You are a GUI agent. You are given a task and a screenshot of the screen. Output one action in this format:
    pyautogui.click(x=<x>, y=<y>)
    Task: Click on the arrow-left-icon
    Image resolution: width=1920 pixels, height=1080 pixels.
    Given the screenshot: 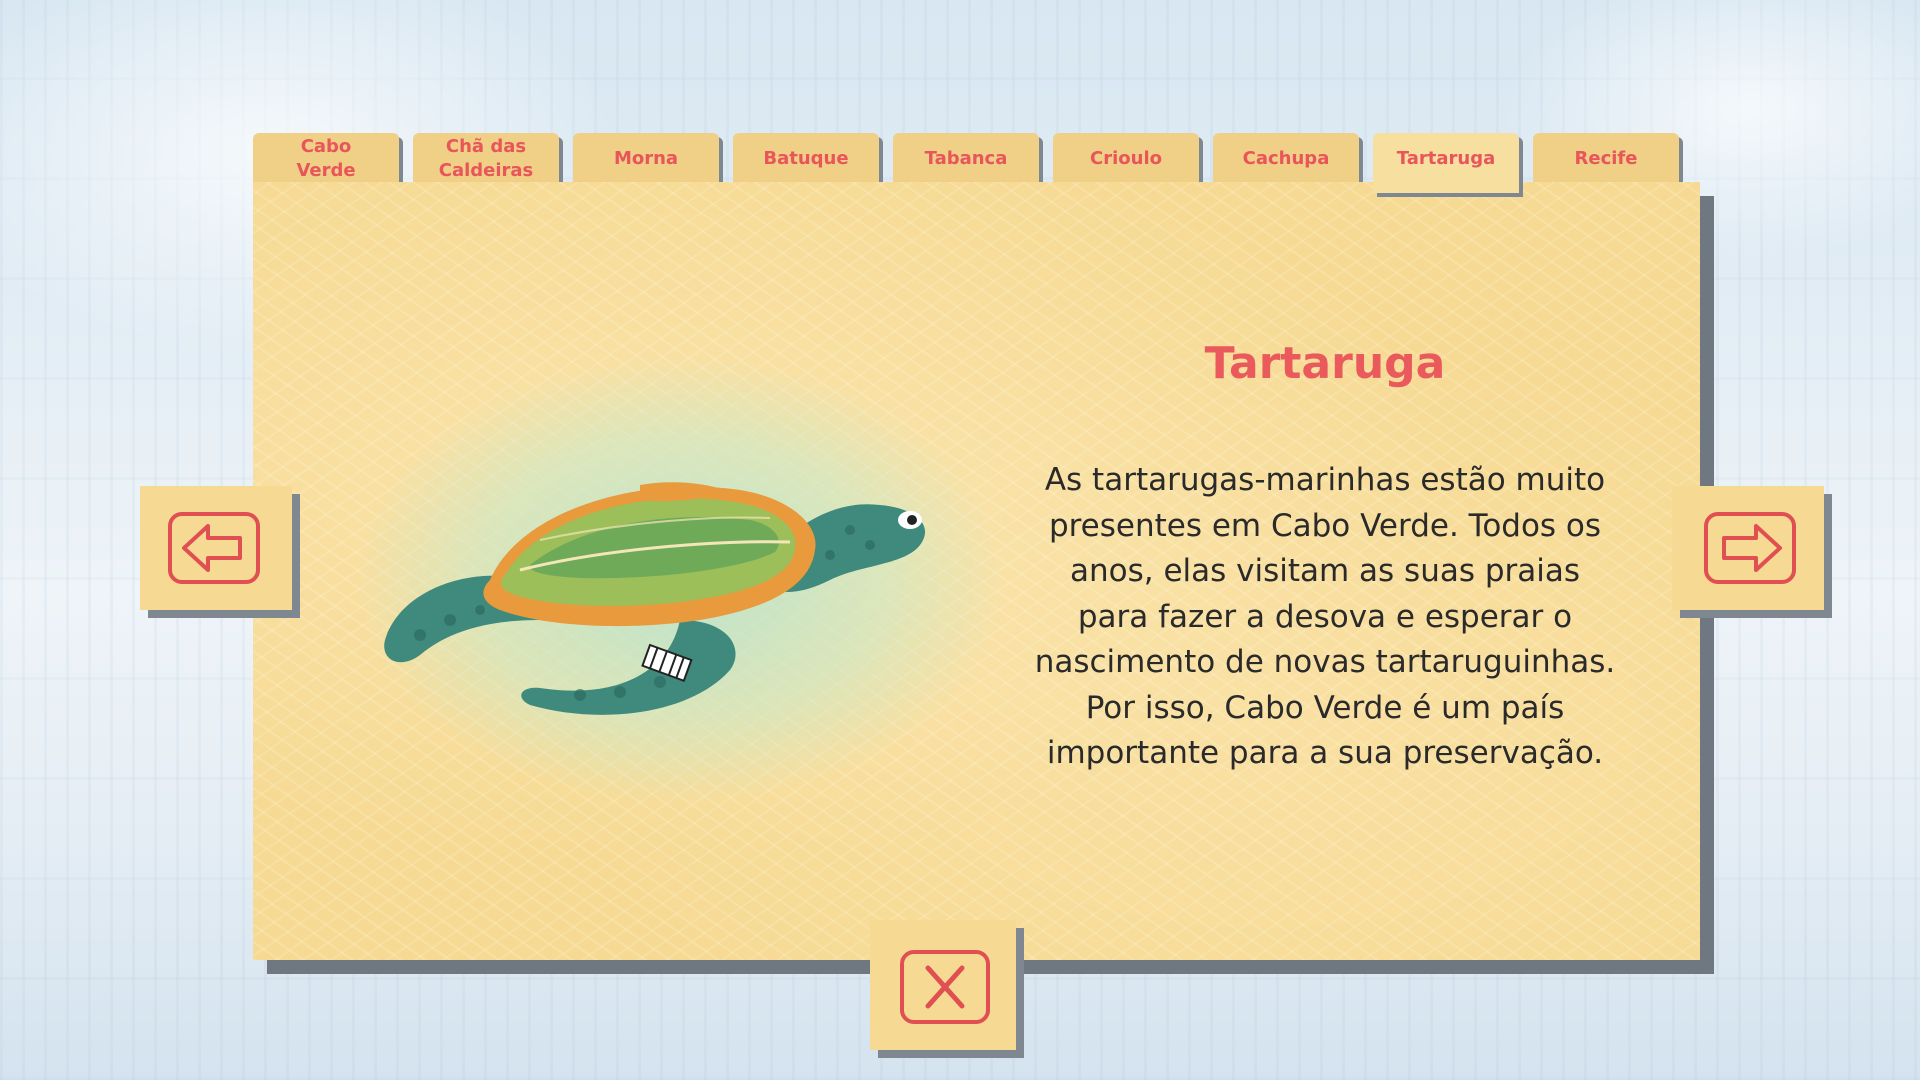 What is the action you would take?
    pyautogui.click(x=214, y=548)
    